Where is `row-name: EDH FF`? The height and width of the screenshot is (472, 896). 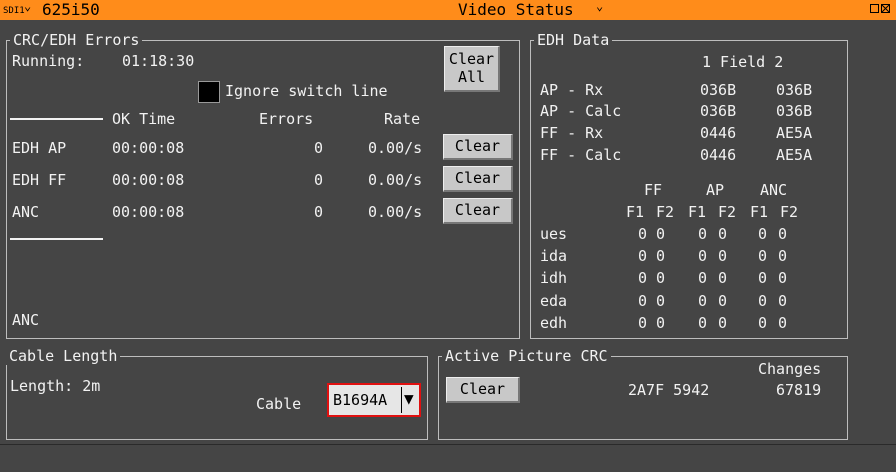
row-name: EDH FF is located at coordinates (39, 180).